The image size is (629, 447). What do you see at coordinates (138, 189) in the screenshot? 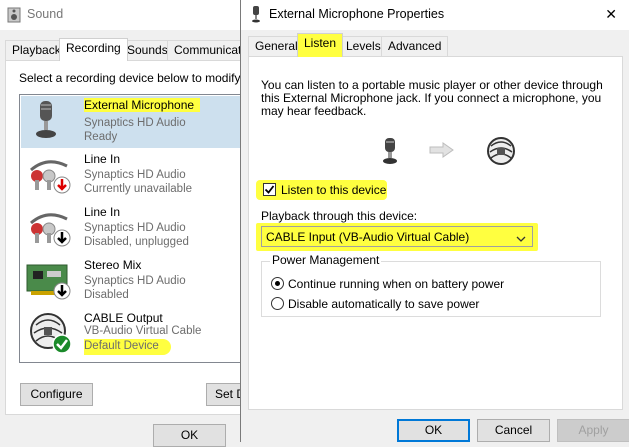
I see `device-status: Currently unavailable` at bounding box center [138, 189].